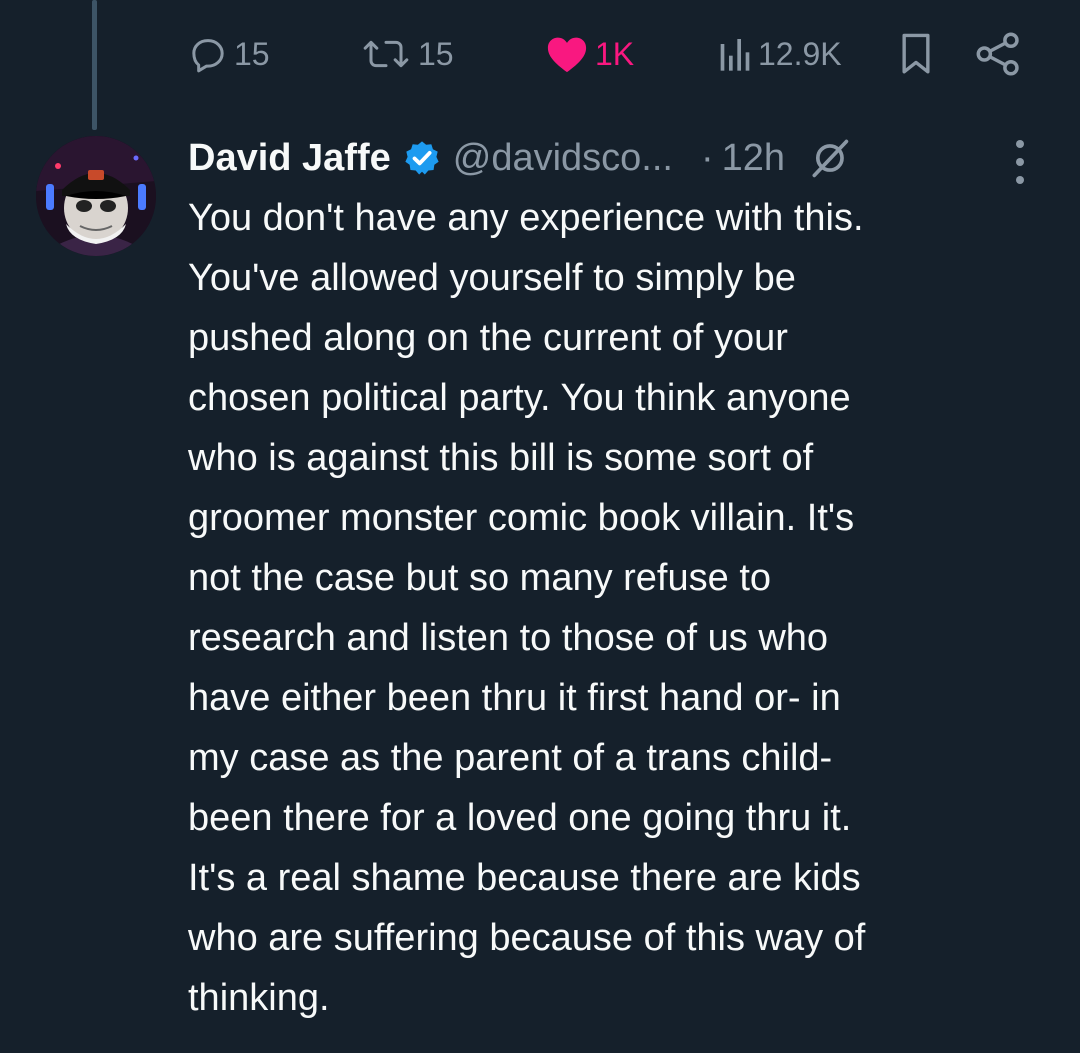  Describe the element at coordinates (526, 218) in the screenshot. I see `tweet-text-line: You don't have any experience with this.` at that location.